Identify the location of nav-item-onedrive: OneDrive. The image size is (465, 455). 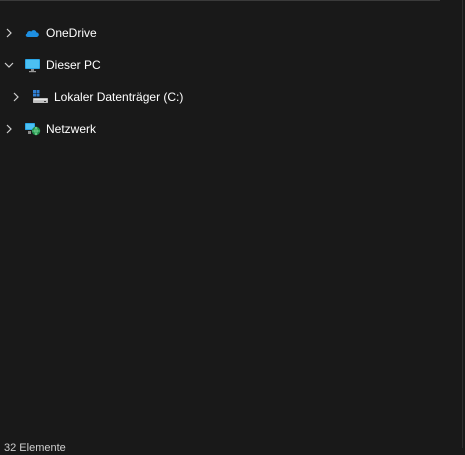
(220, 33).